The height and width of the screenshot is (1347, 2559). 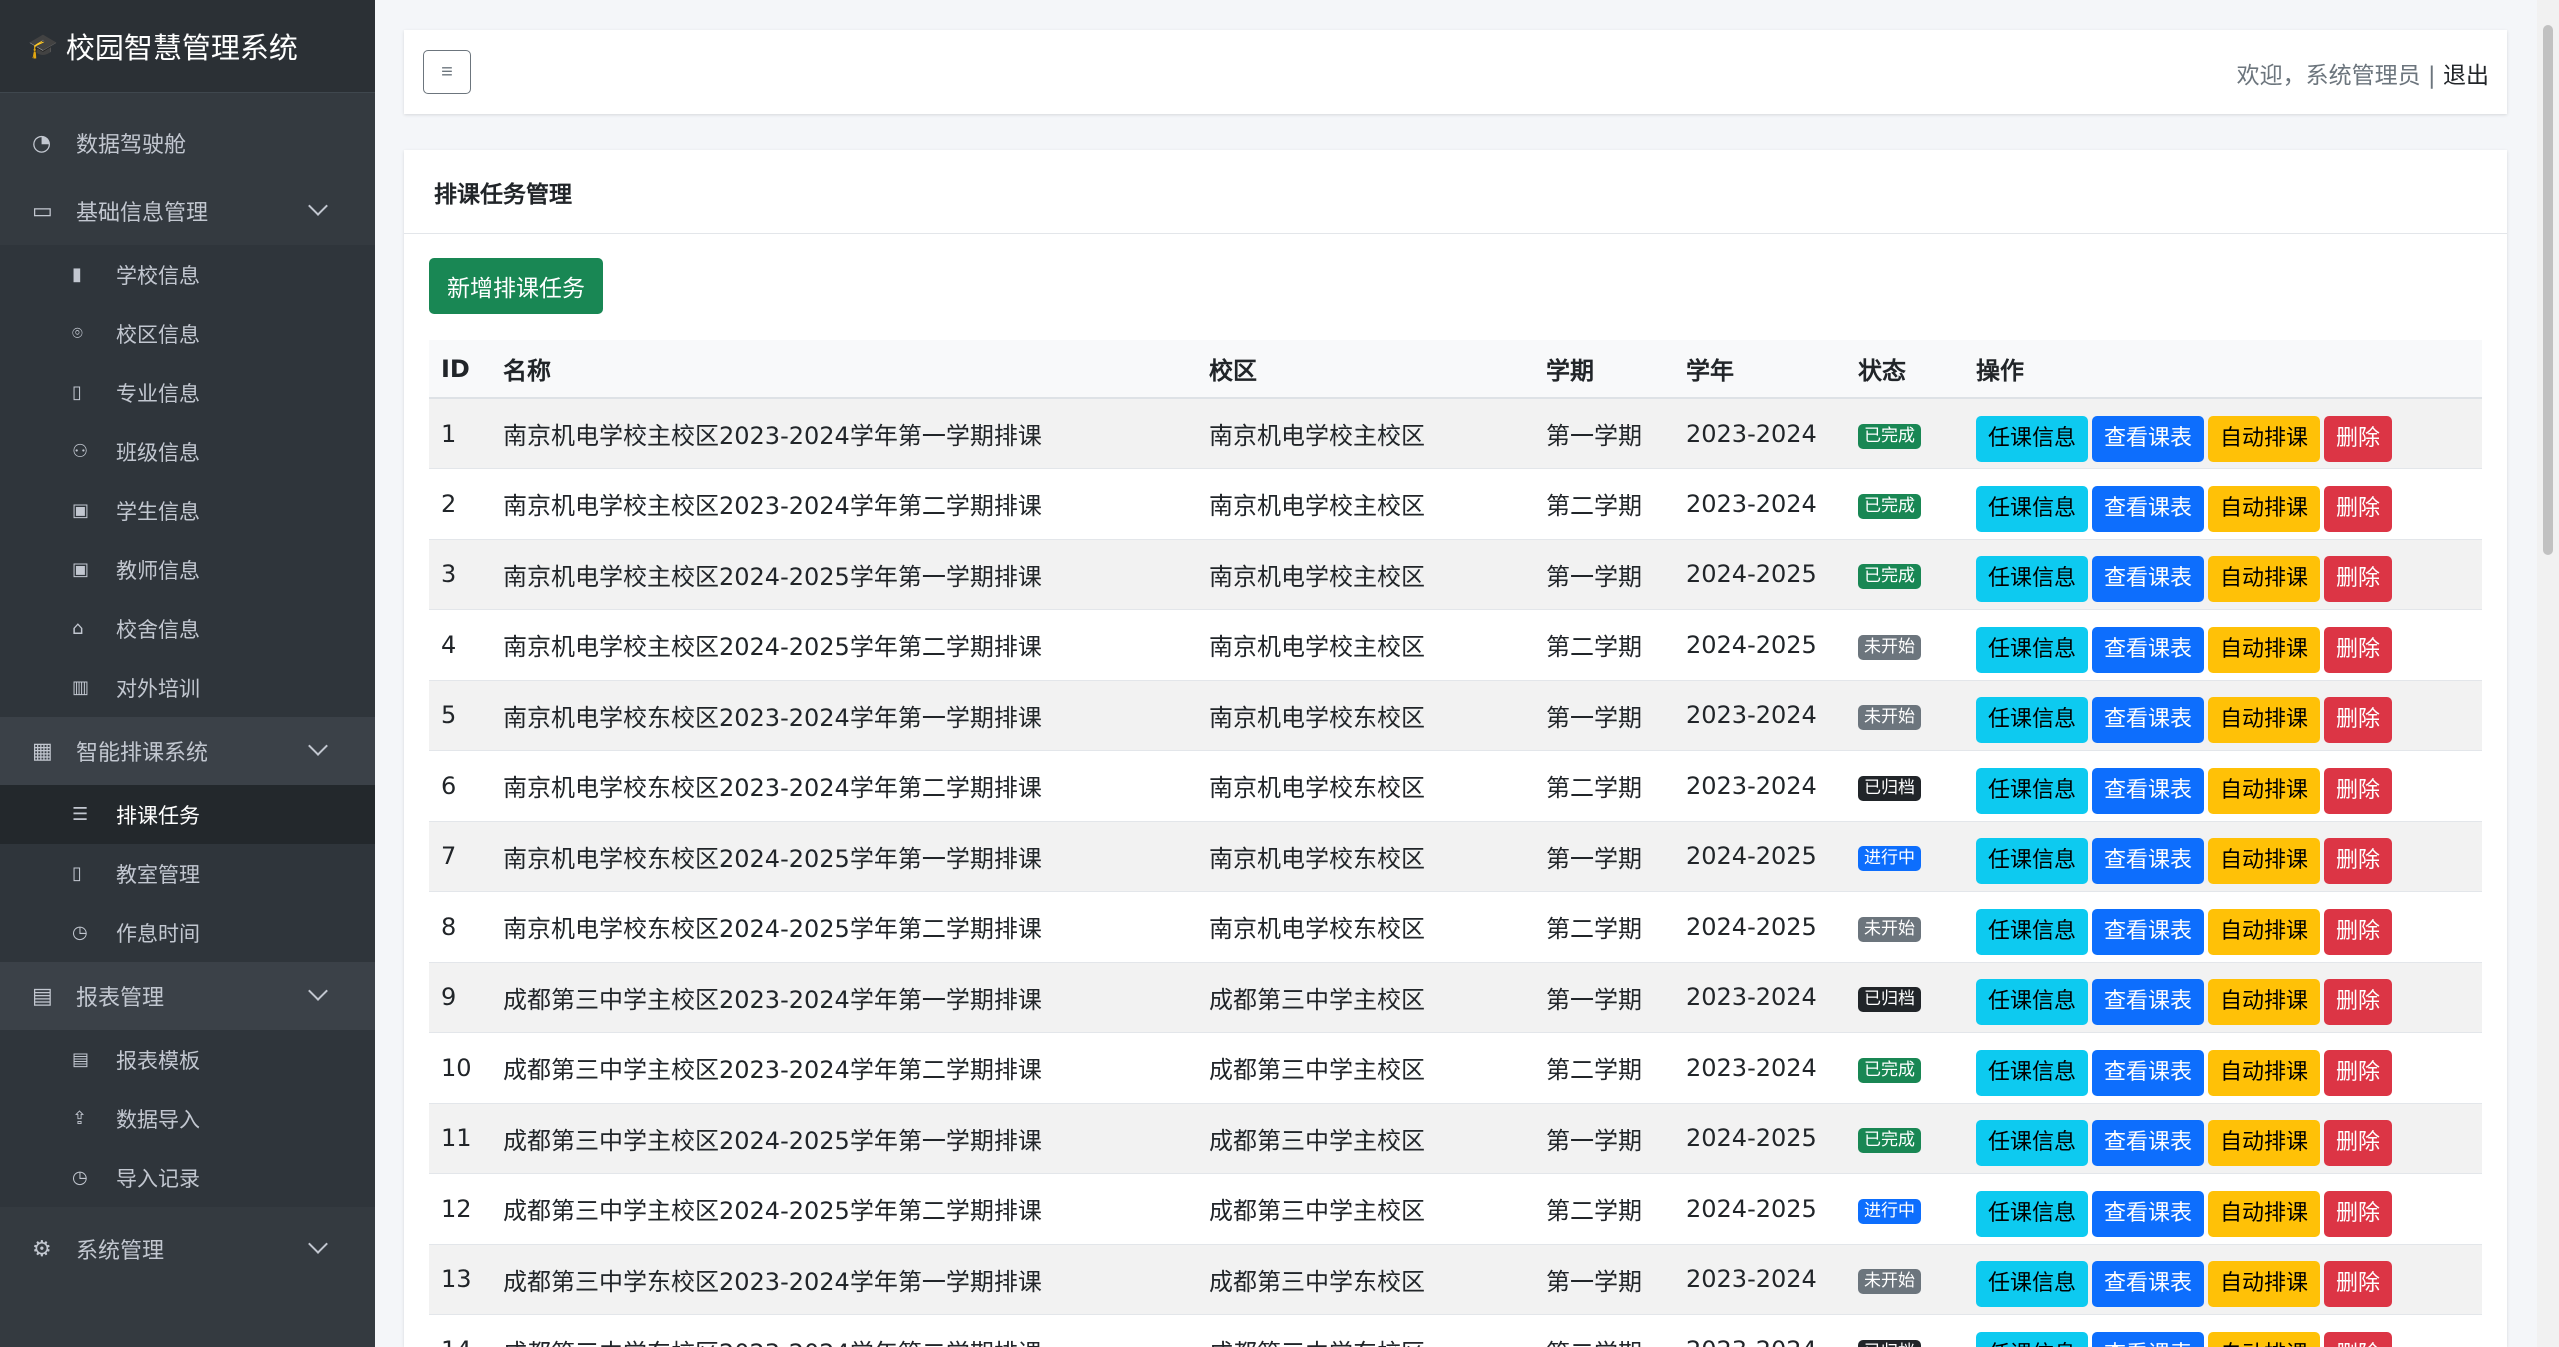 I want to click on cell-name: 南京机电学校东校区2023-2024学年第一学期排课, so click(x=844, y=715).